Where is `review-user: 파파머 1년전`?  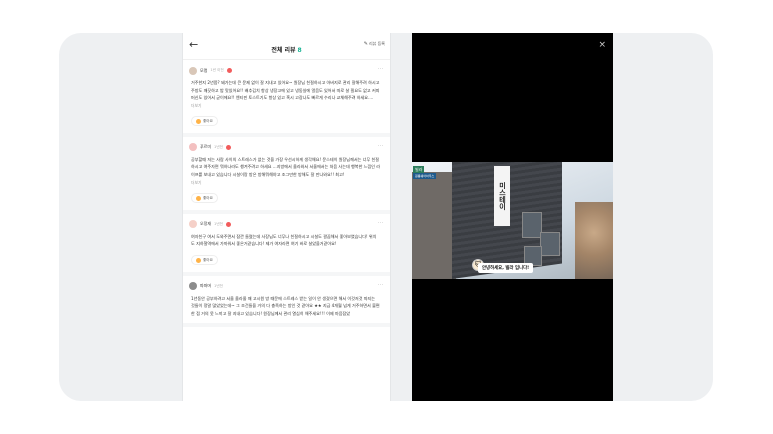 review-user: 파파머 1년전 is located at coordinates (286, 286).